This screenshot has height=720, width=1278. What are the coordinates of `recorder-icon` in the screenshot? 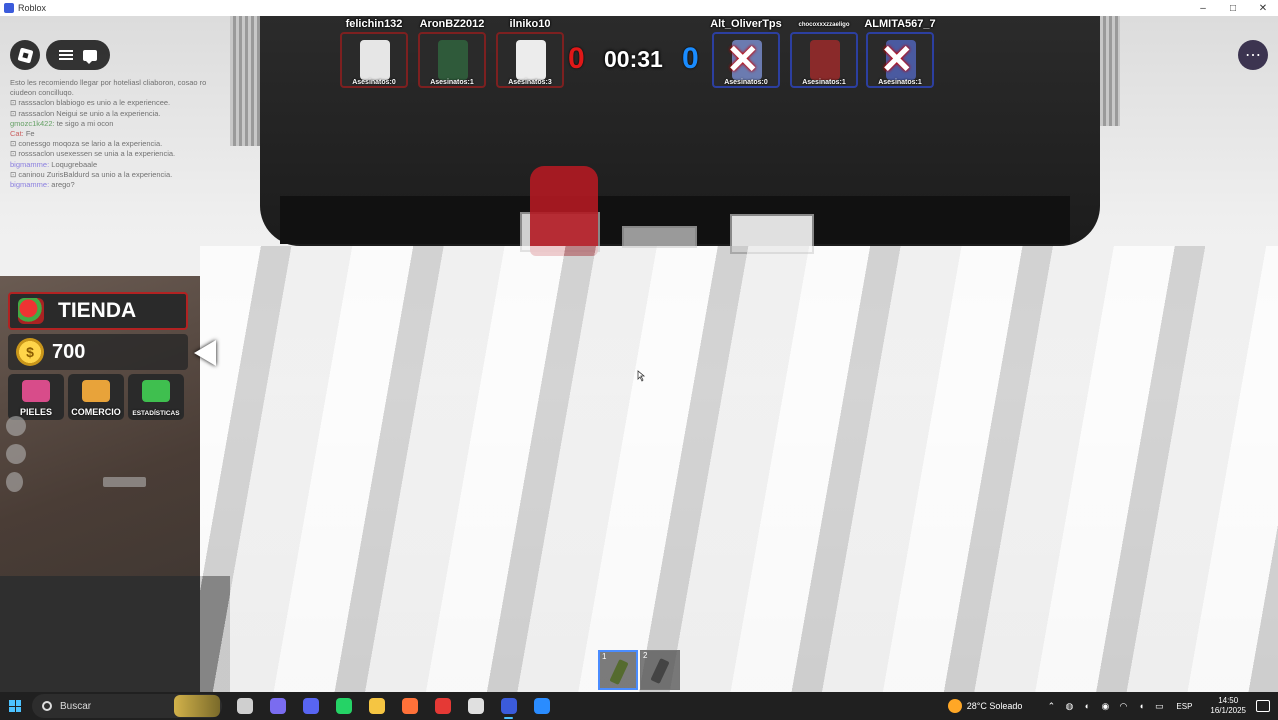 It's located at (442, 706).